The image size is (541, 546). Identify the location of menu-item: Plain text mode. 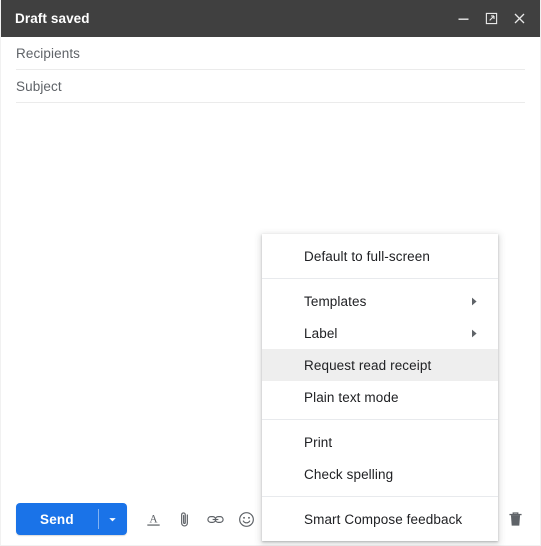
(380, 397).